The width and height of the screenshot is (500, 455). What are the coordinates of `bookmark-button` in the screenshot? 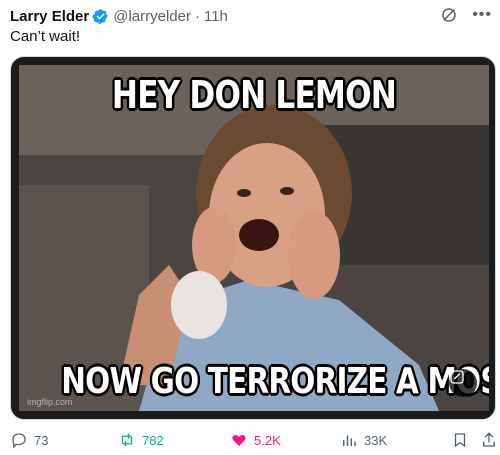 It's located at (460, 440).